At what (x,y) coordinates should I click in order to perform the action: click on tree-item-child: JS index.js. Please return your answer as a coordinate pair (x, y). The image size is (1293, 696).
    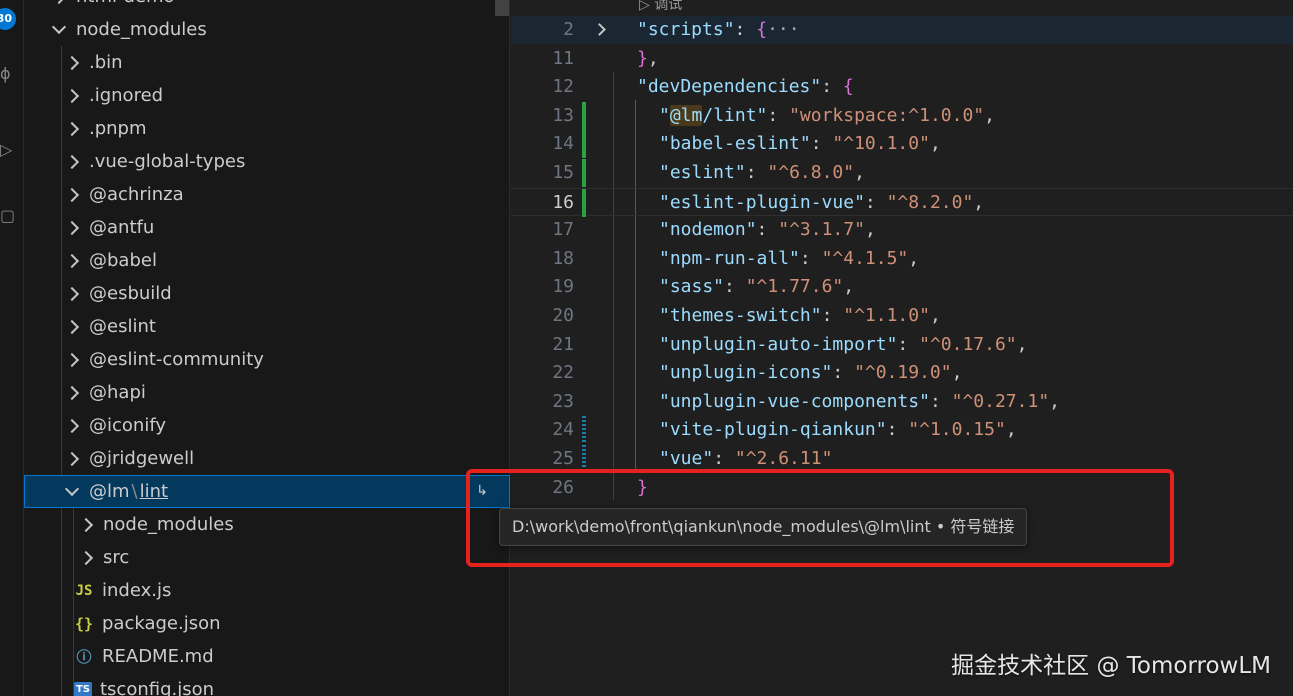
    Looking at the image, I should click on (267, 590).